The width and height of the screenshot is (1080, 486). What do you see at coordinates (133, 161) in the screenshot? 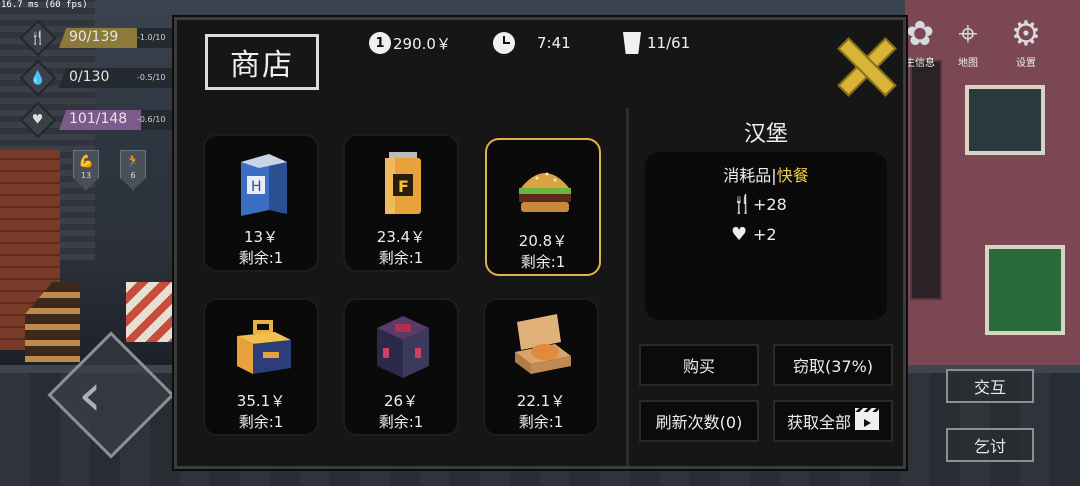
I see `running-icon: 🏃` at bounding box center [133, 161].